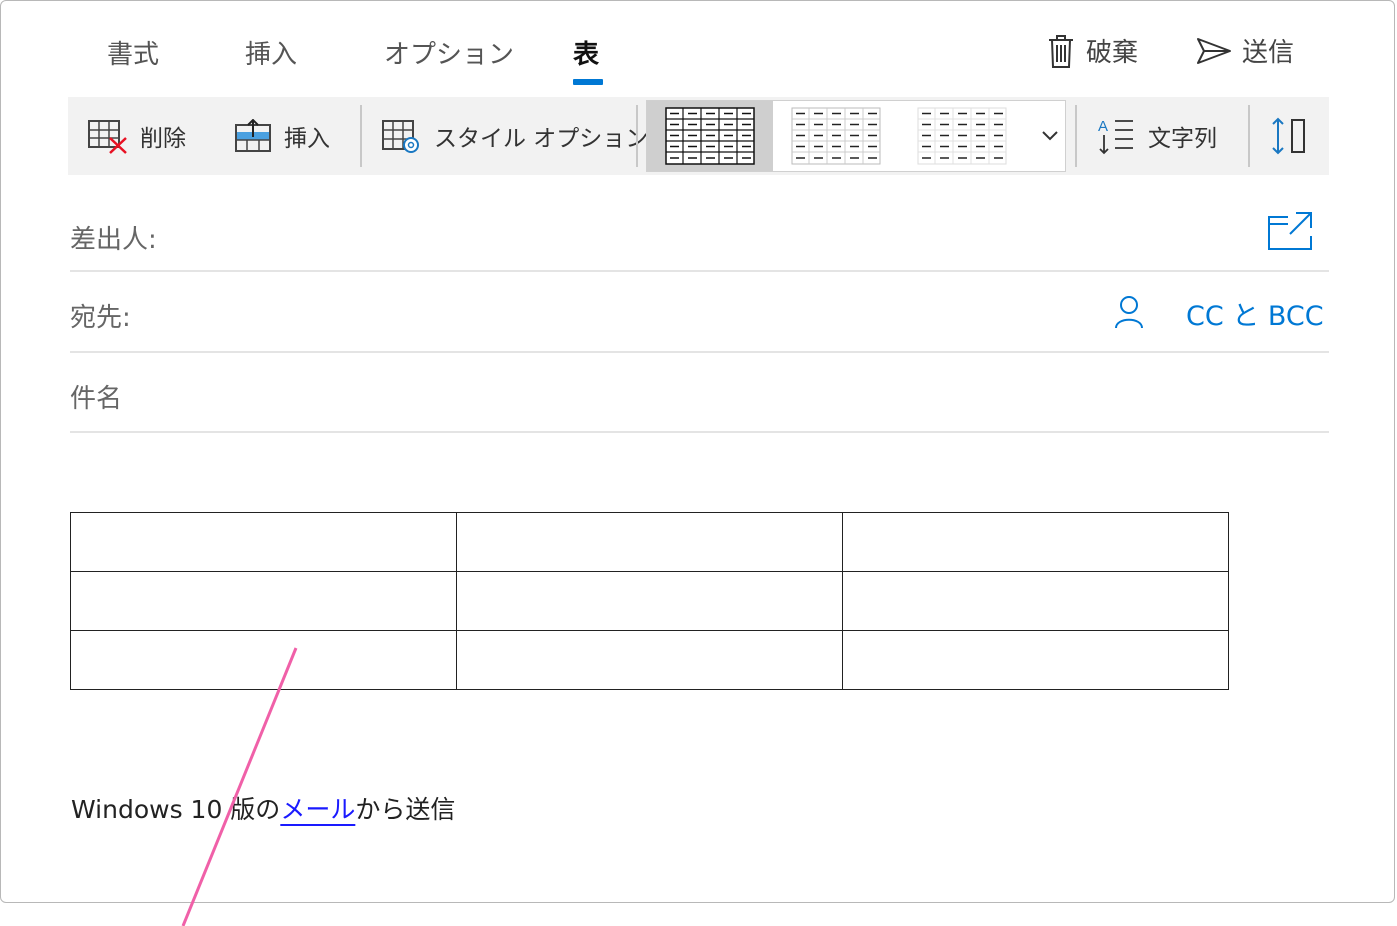 The height and width of the screenshot is (926, 1397). Describe the element at coordinates (405, 809) in the screenshot. I see `signature-suffix: から送信` at that location.